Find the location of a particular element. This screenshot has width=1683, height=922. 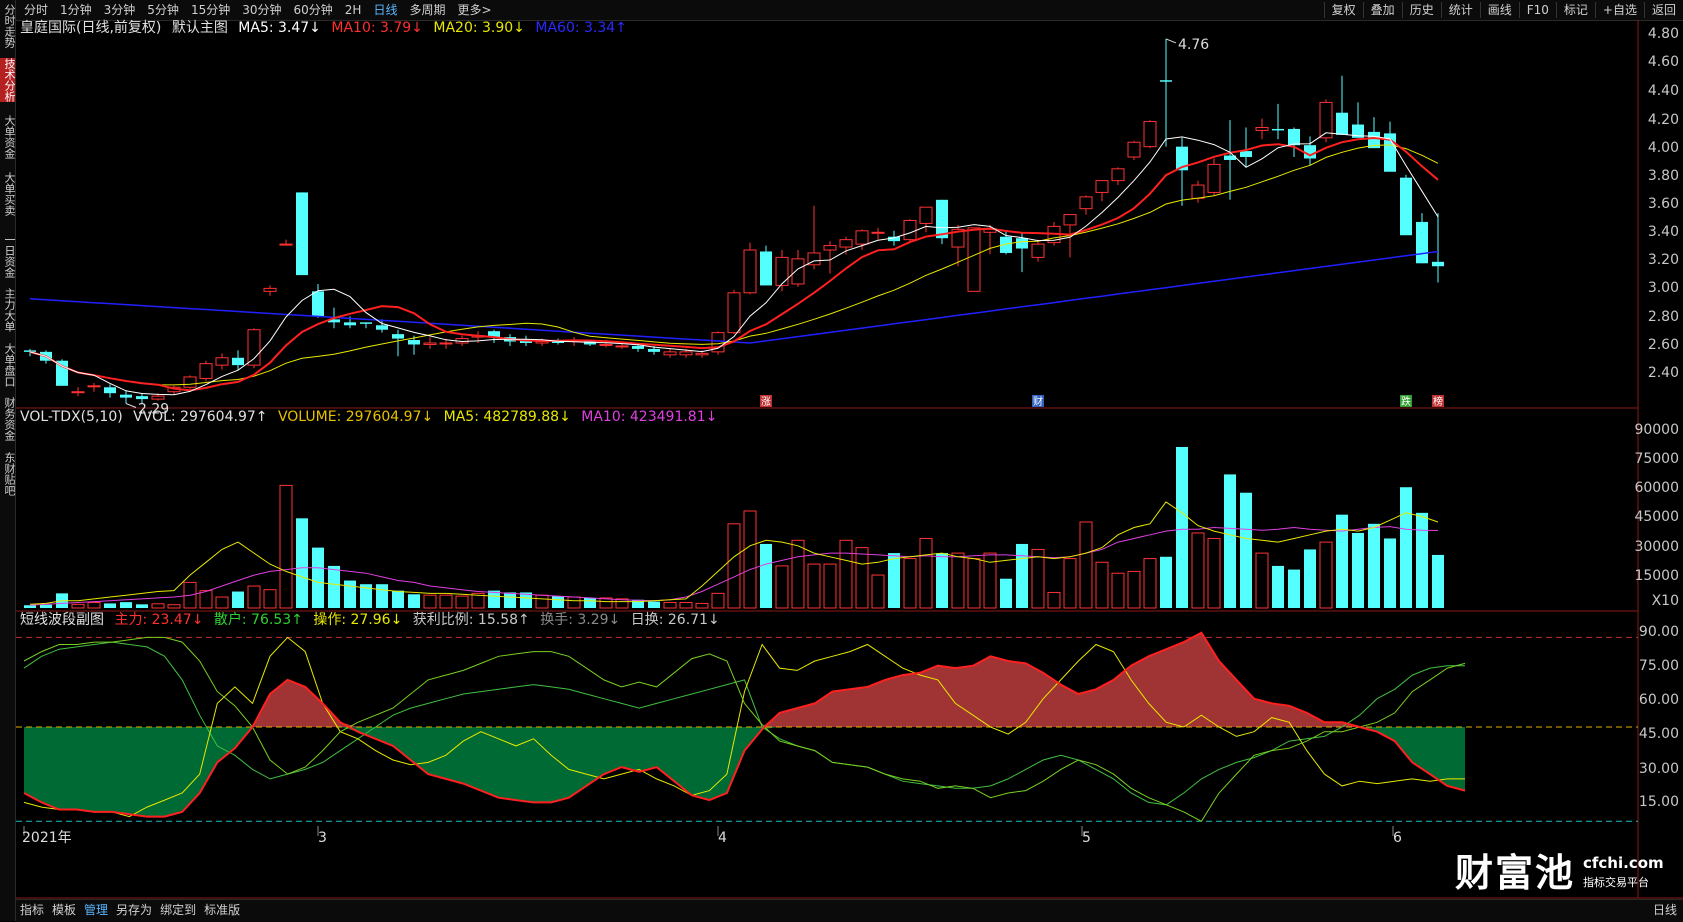

high-pointer is located at coordinates (1171, 41).